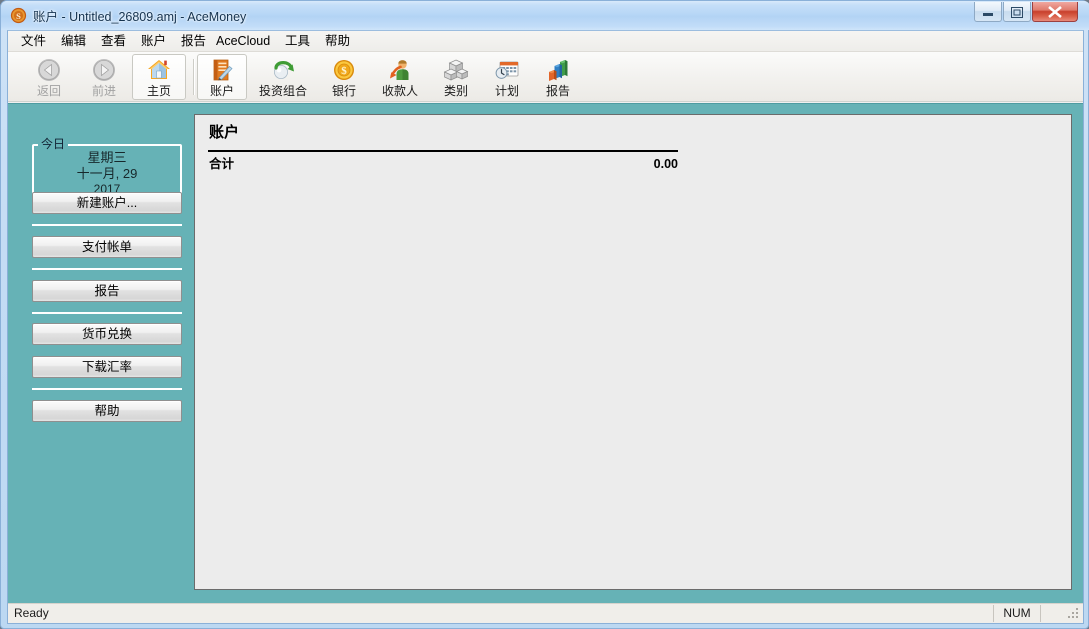 The height and width of the screenshot is (629, 1089). Describe the element at coordinates (107, 291) in the screenshot. I see `sidebar-reports-button: 报告` at that location.